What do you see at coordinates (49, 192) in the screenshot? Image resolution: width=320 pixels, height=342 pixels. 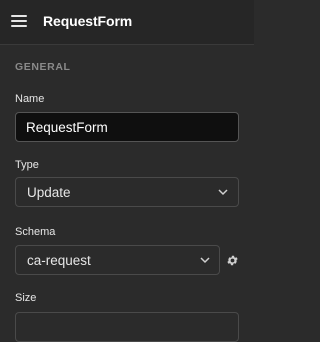 I see `type-select-value: Update` at bounding box center [49, 192].